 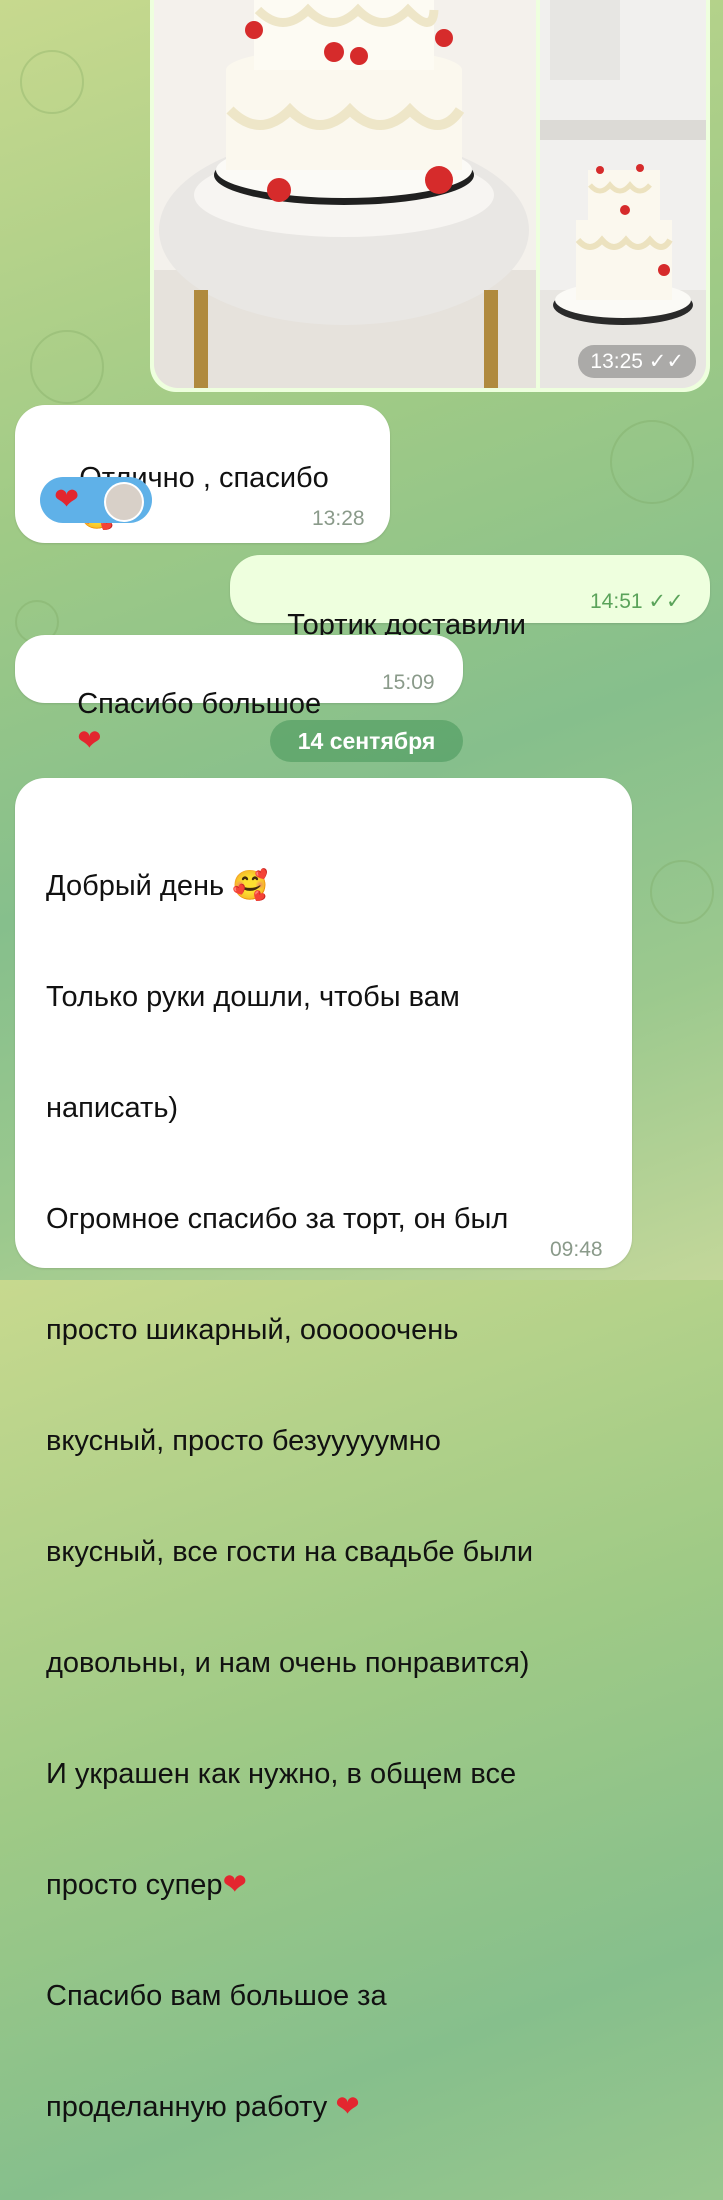 What do you see at coordinates (345, 194) in the screenshot?
I see `cake-photo-large` at bounding box center [345, 194].